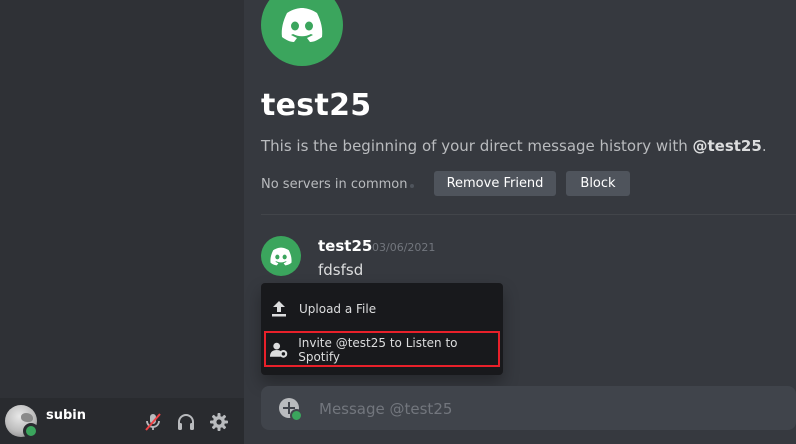 The image size is (796, 444). I want to click on upload-file-label: Upload a File, so click(338, 309).